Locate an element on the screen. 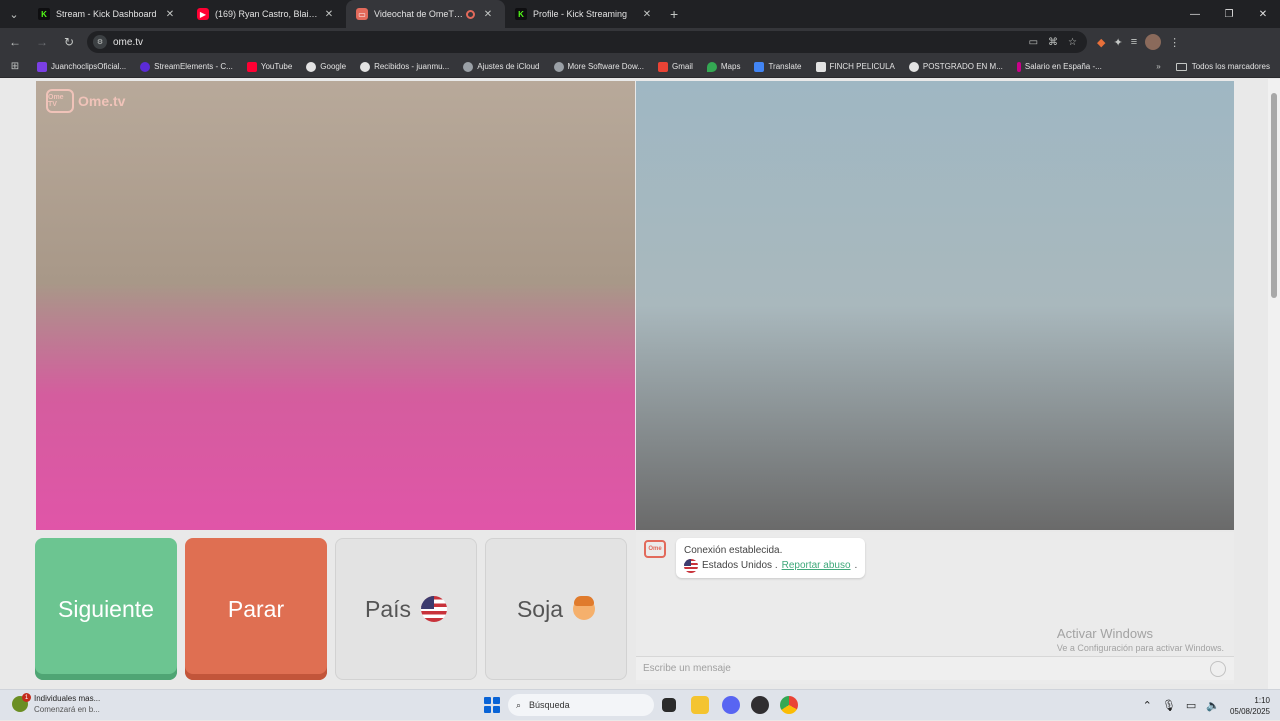 The width and height of the screenshot is (1280, 721). task-view-icon is located at coordinates (669, 705).